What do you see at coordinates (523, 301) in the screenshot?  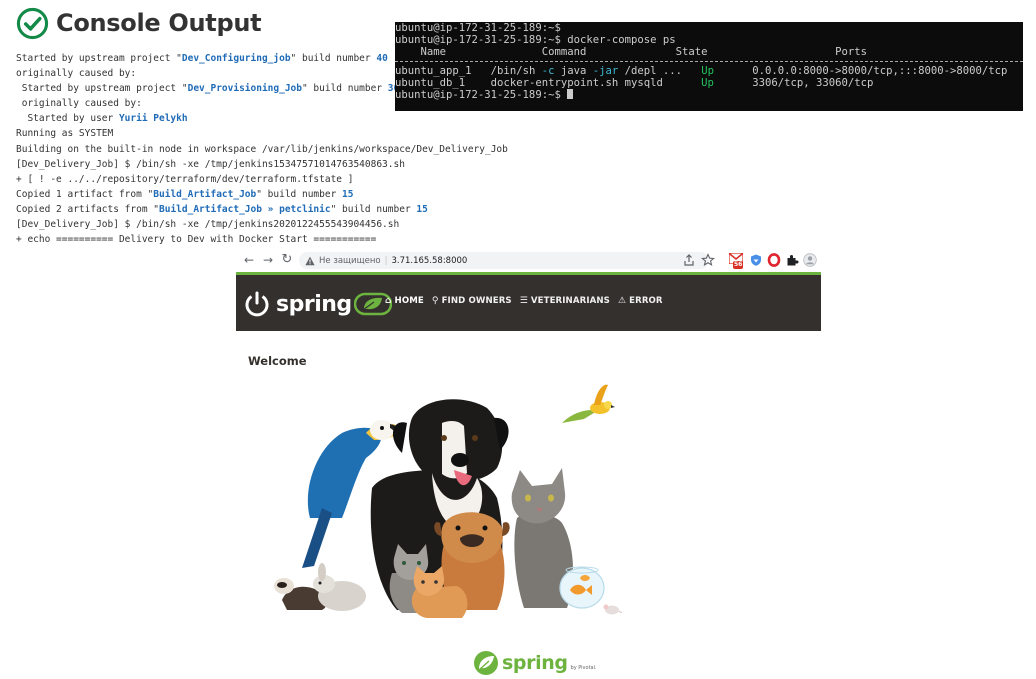 I see `list-icon: ☰` at bounding box center [523, 301].